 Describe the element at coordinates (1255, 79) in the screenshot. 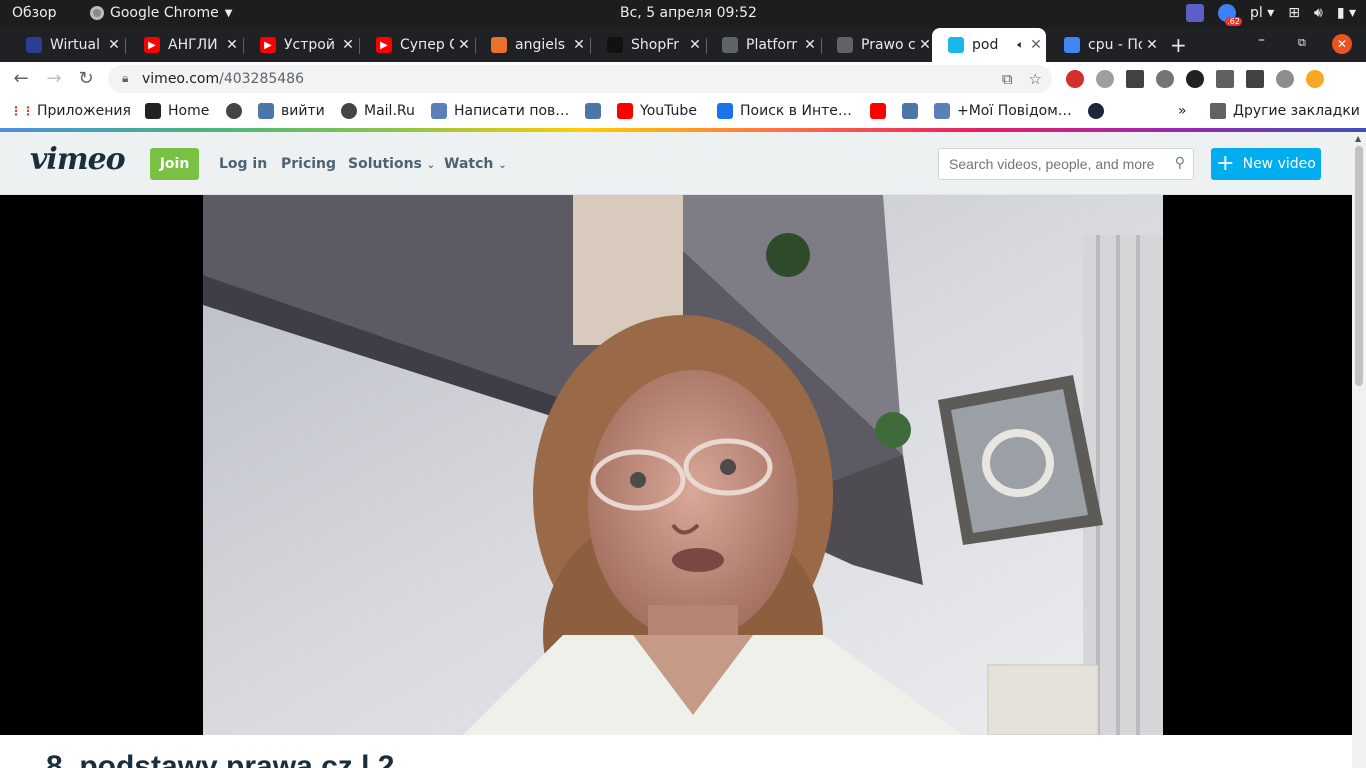

I see `key-extension-icon` at that location.